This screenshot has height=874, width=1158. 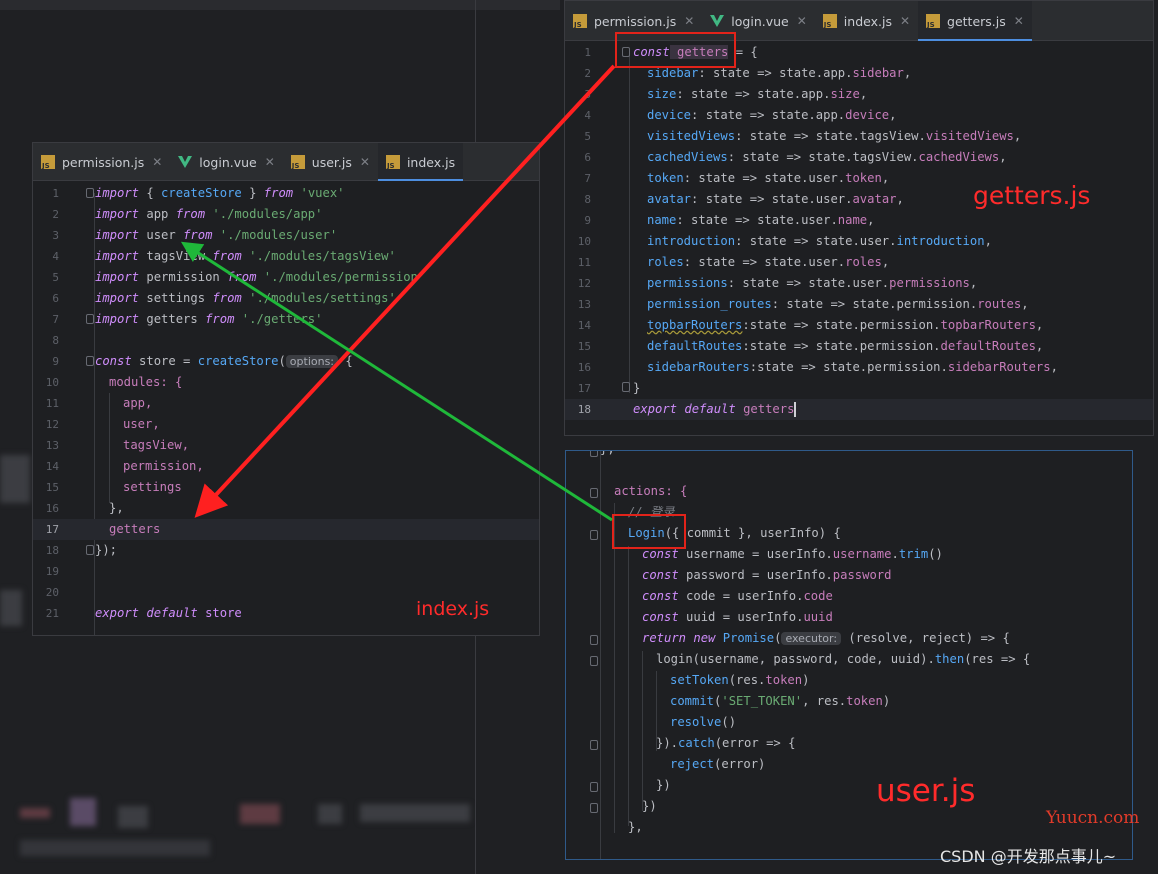 I want to click on green-arrow, so click(x=396, y=381).